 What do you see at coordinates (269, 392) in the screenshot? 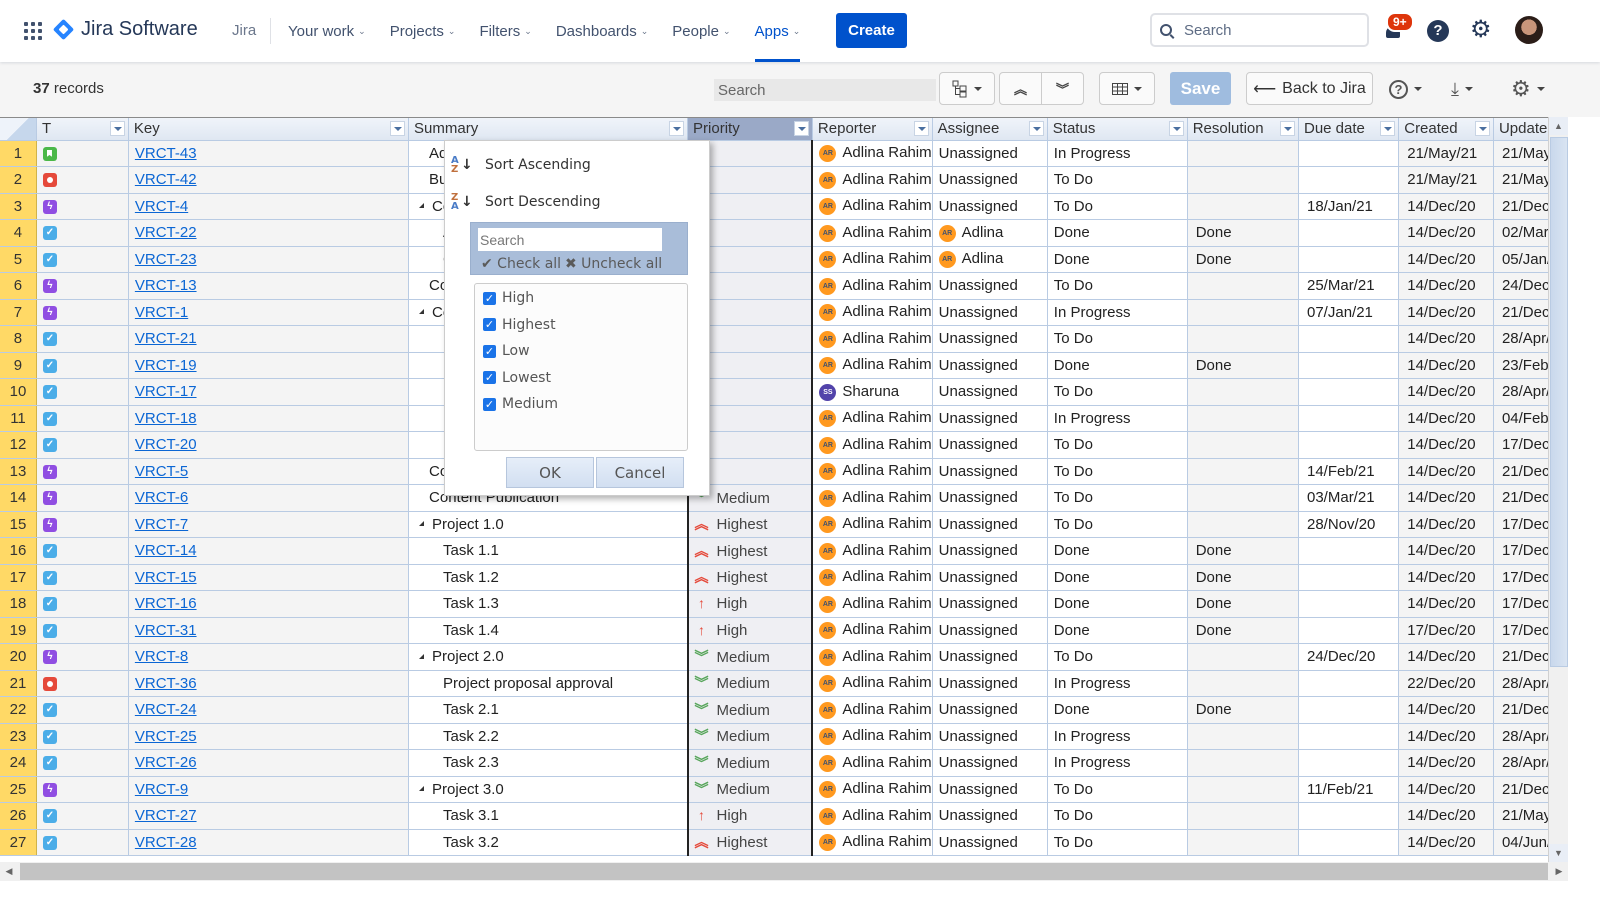
I see `key-cell: VRCT-17` at bounding box center [269, 392].